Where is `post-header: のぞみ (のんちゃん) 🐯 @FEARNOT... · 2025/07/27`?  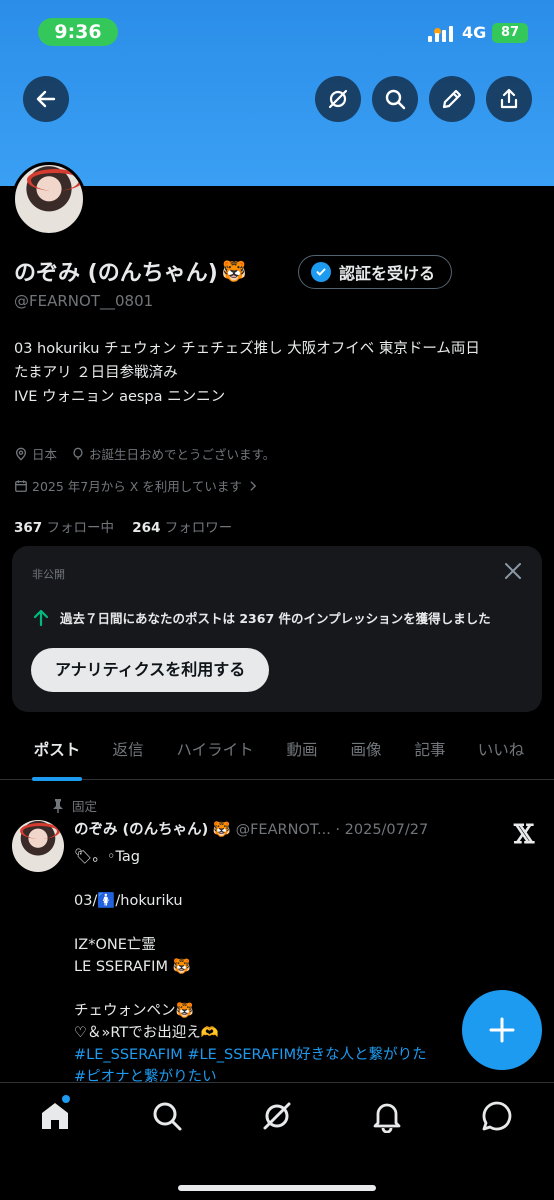 post-header: のぞみ (のんちゃん) 🐯 @FEARNOT... · 2025/07/27 is located at coordinates (284, 828).